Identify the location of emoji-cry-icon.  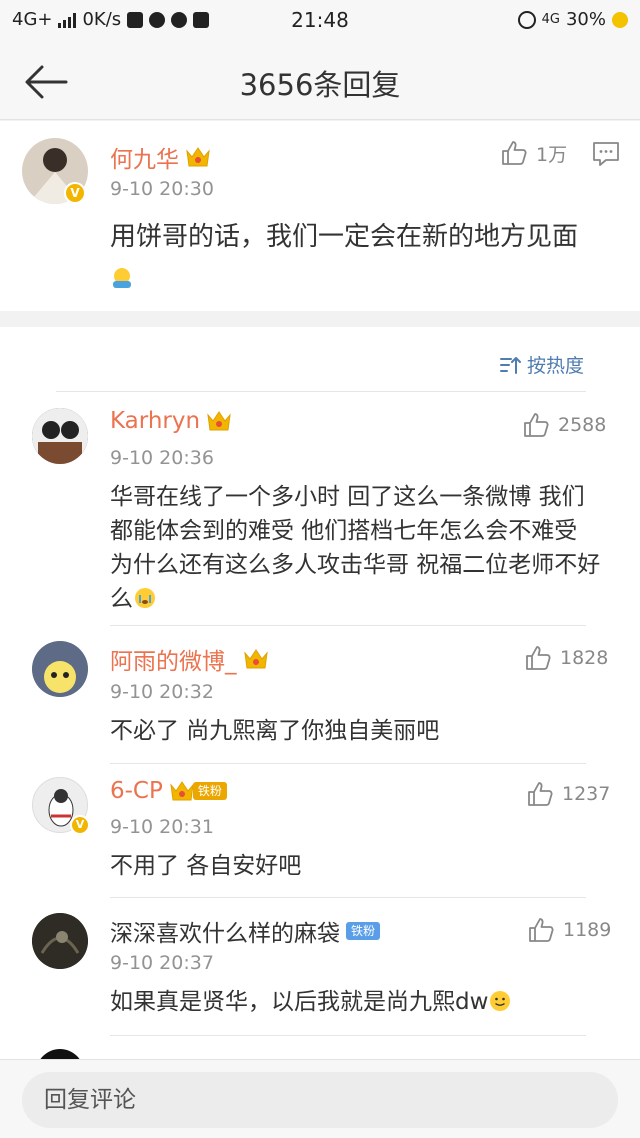
(145, 598).